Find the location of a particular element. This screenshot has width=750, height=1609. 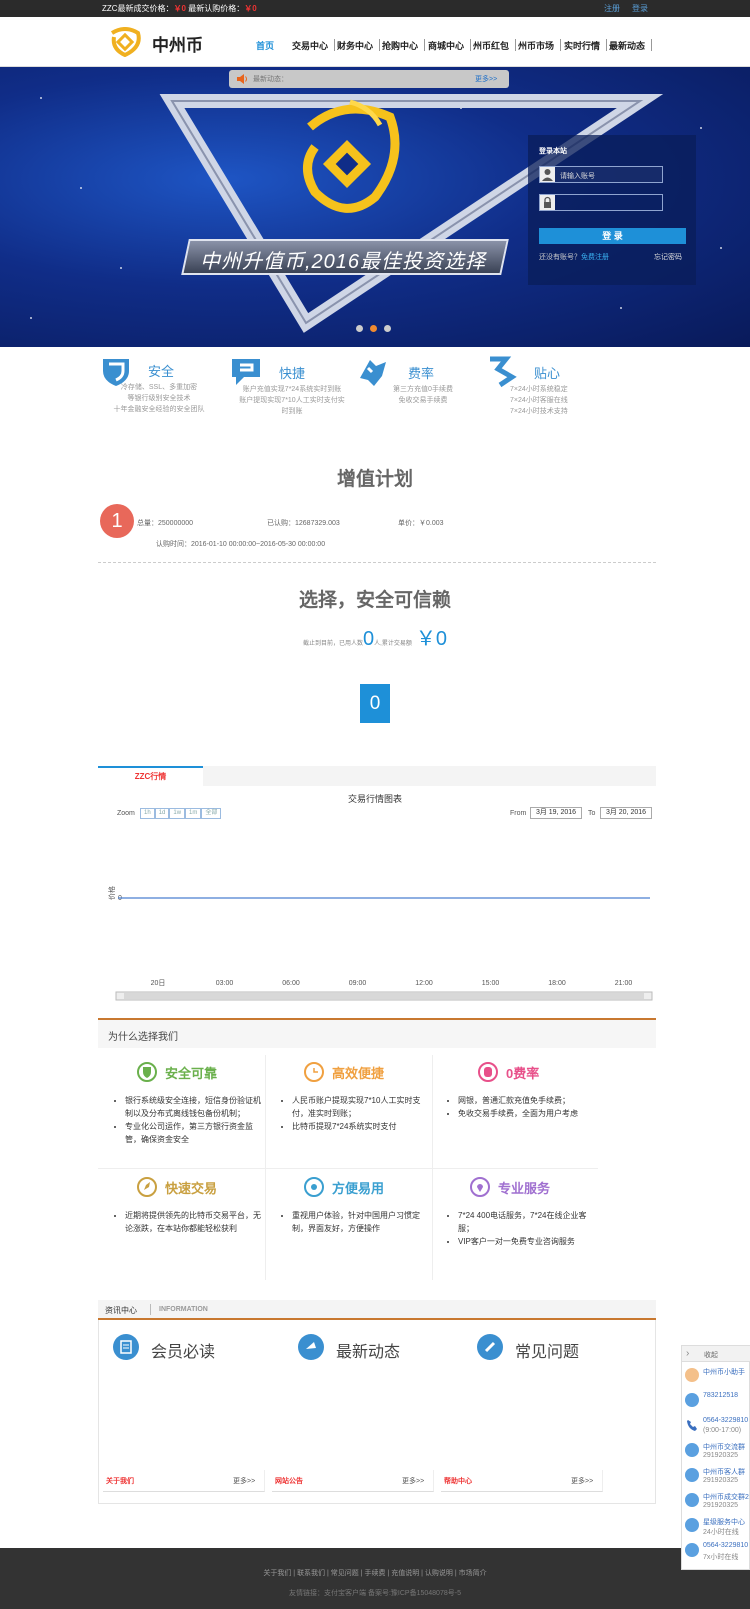

why-item-points: 网银，普通汇款充值免手续费；免收交易手续费，全面为用户考虑 is located at coordinates (523, 1107).